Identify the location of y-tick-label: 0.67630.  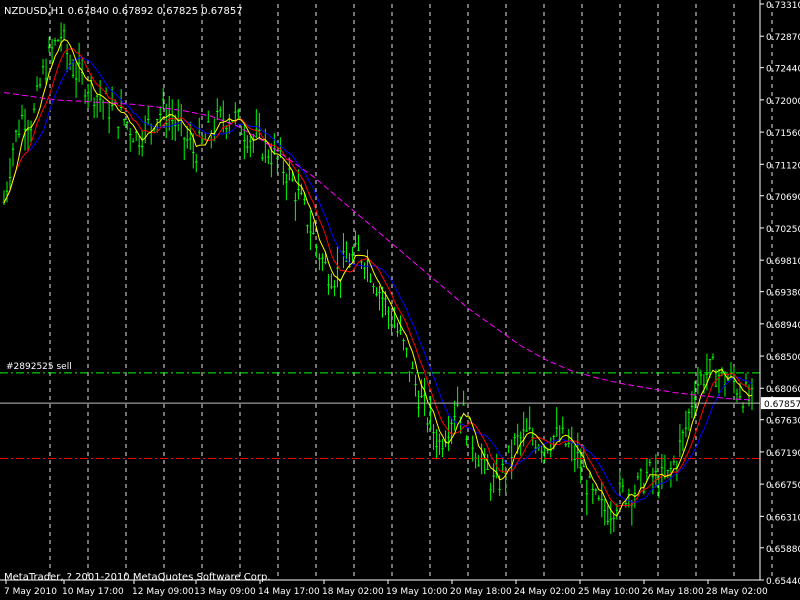
(783, 422).